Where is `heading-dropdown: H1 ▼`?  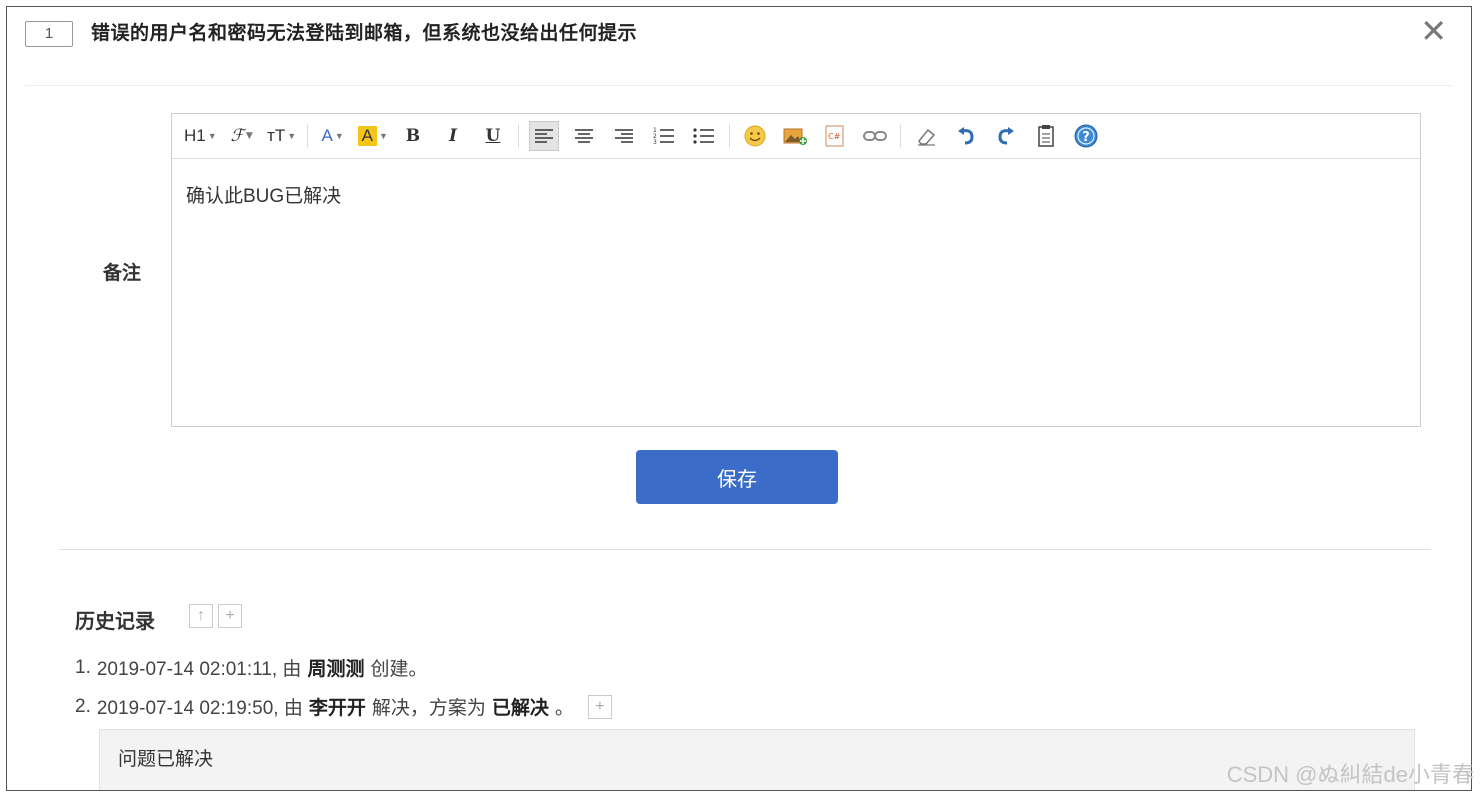 heading-dropdown: H1 ▼ is located at coordinates (200, 136).